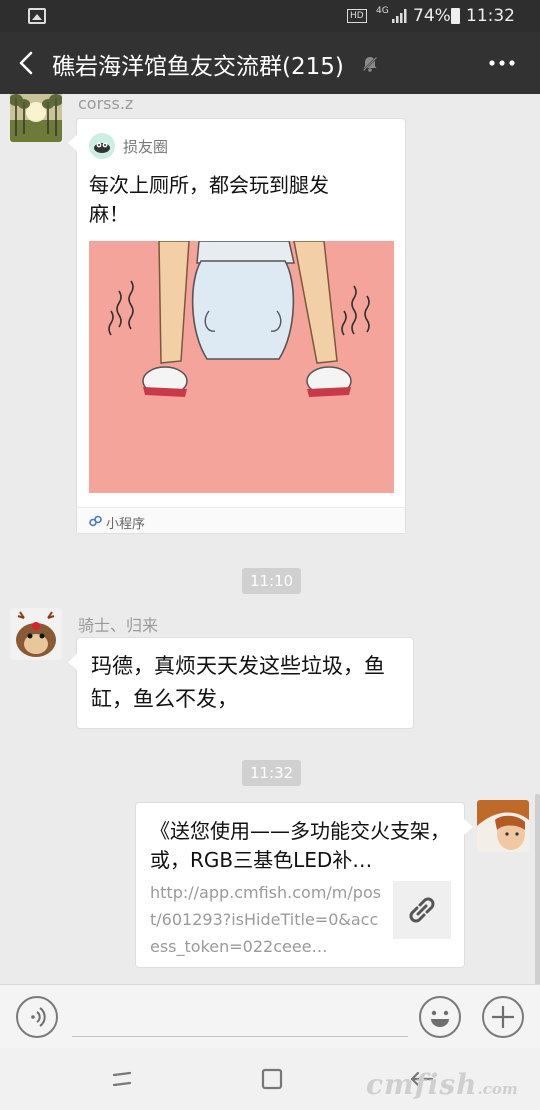 Image resolution: width=540 pixels, height=1110 pixels. I want to click on chat-header: 礁岩海洋馆鱼友交流群(215), so click(270, 63).